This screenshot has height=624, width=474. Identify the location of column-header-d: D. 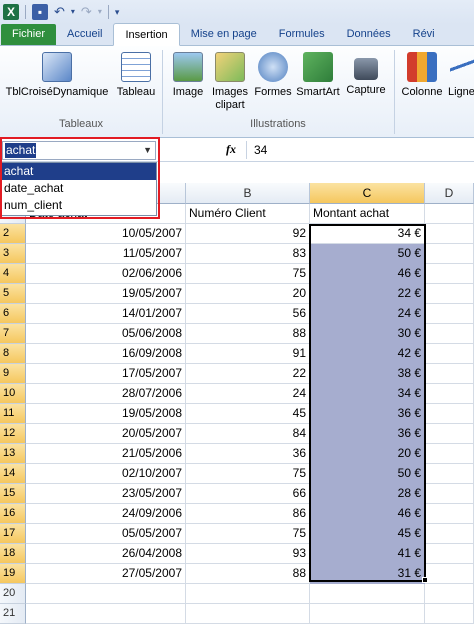
(449, 193).